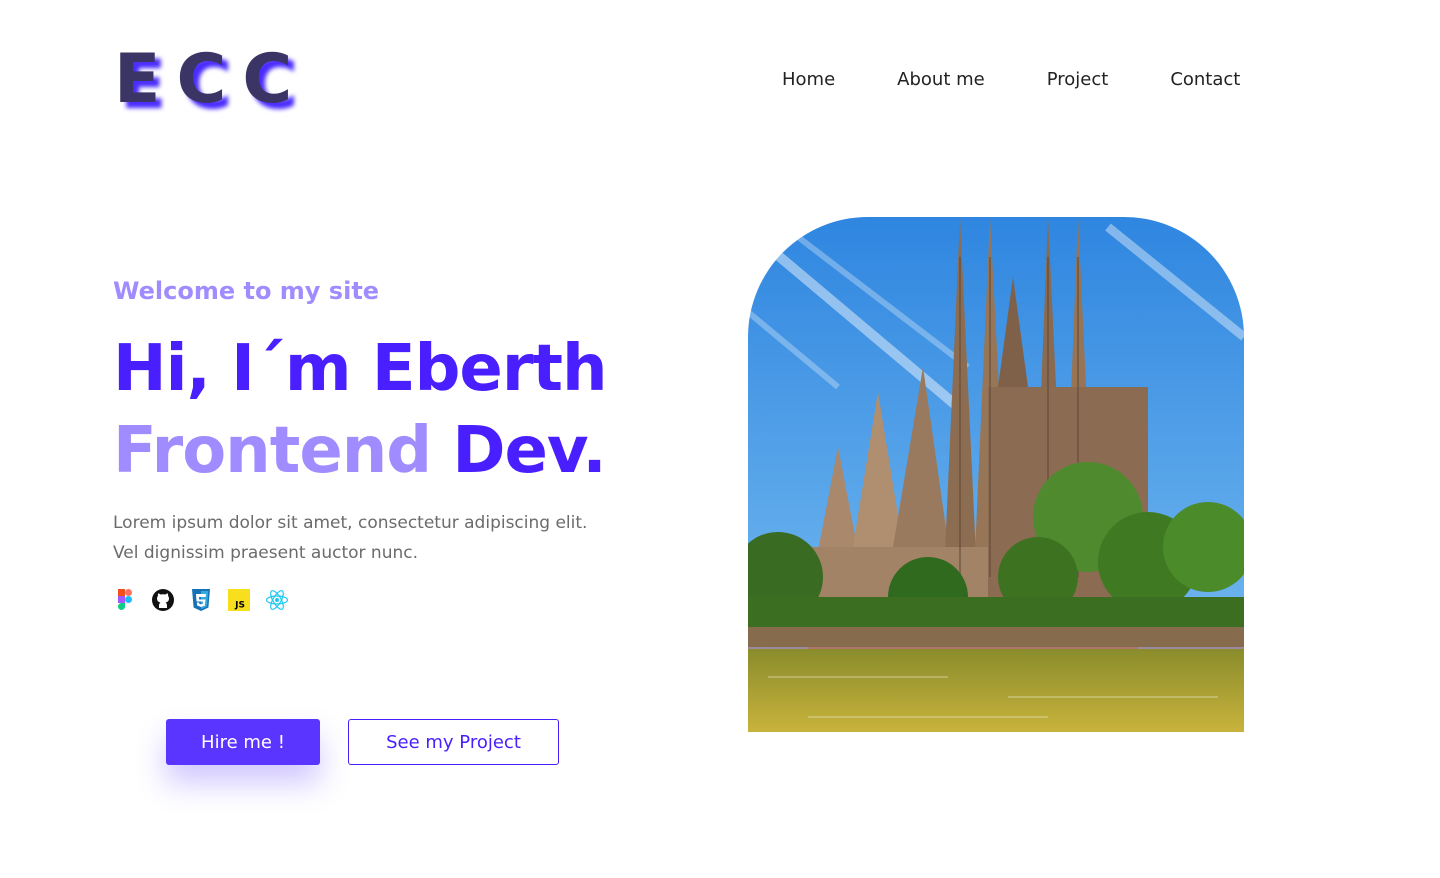  Describe the element at coordinates (518, 451) in the screenshot. I see `headline-suffix: Dev.` at that location.